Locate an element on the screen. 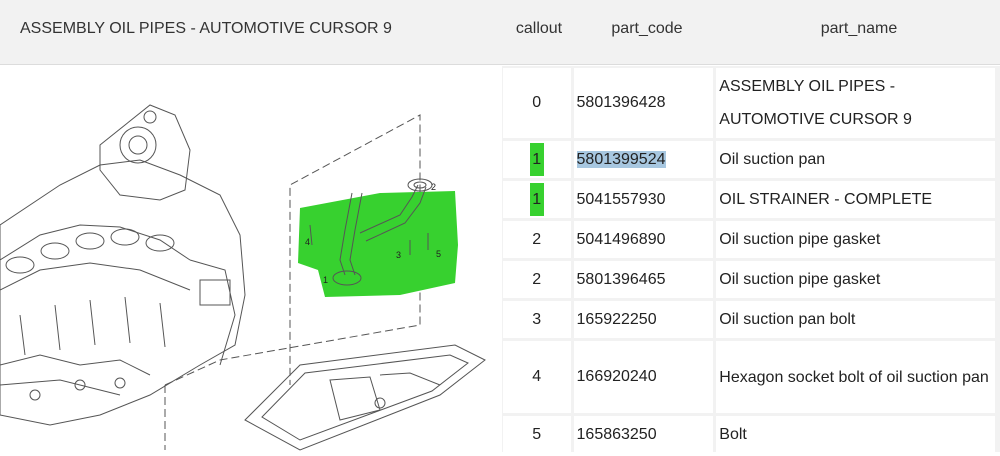 The image size is (1000, 456). part-code-cell: 5041496890 is located at coordinates (643, 239).